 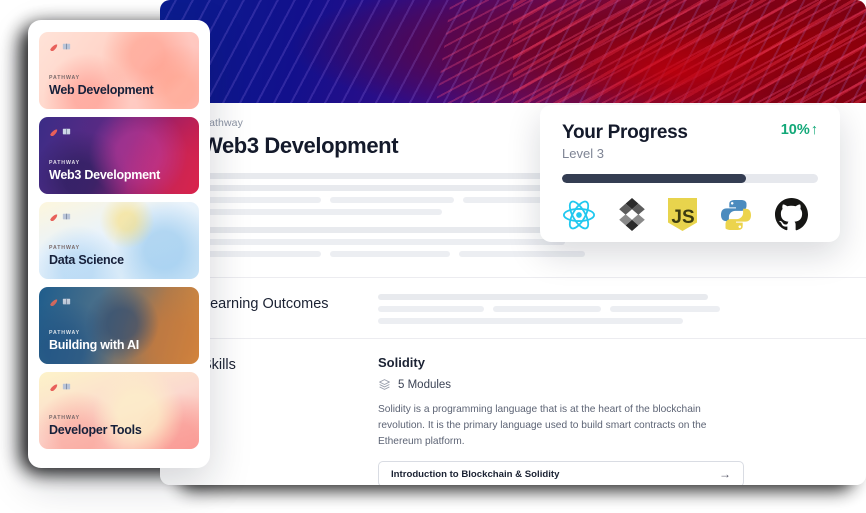 I want to click on pathway-card-title: Developer Tools, so click(x=95, y=430).